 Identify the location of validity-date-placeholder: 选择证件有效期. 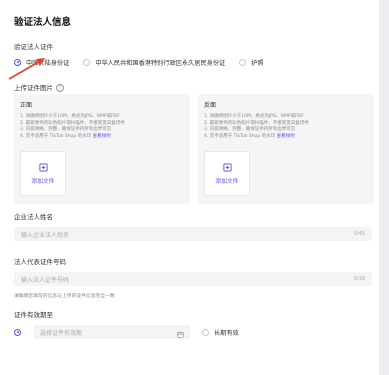
(61, 333).